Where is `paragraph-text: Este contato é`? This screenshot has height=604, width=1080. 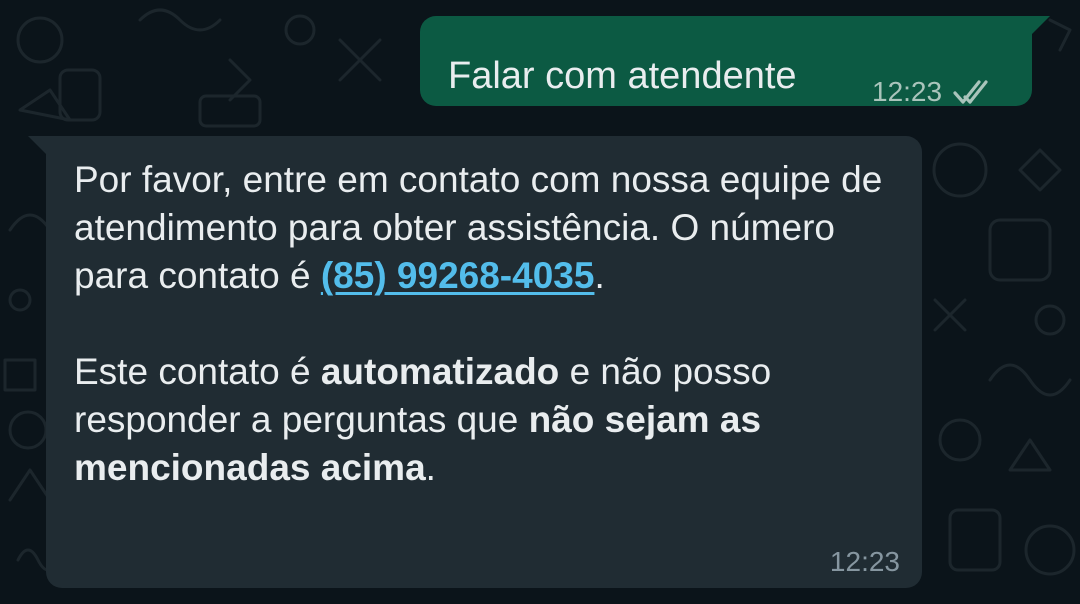
paragraph-text: Este contato é is located at coordinates (197, 371).